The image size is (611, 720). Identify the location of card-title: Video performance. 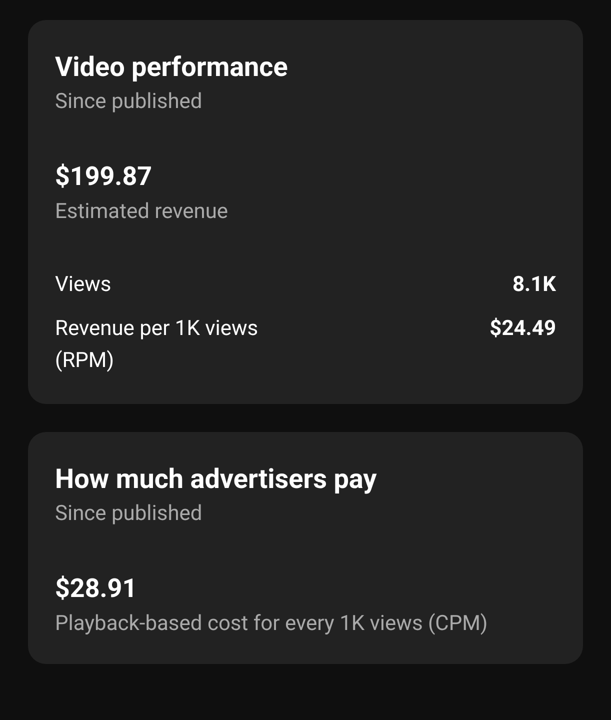
(172, 67).